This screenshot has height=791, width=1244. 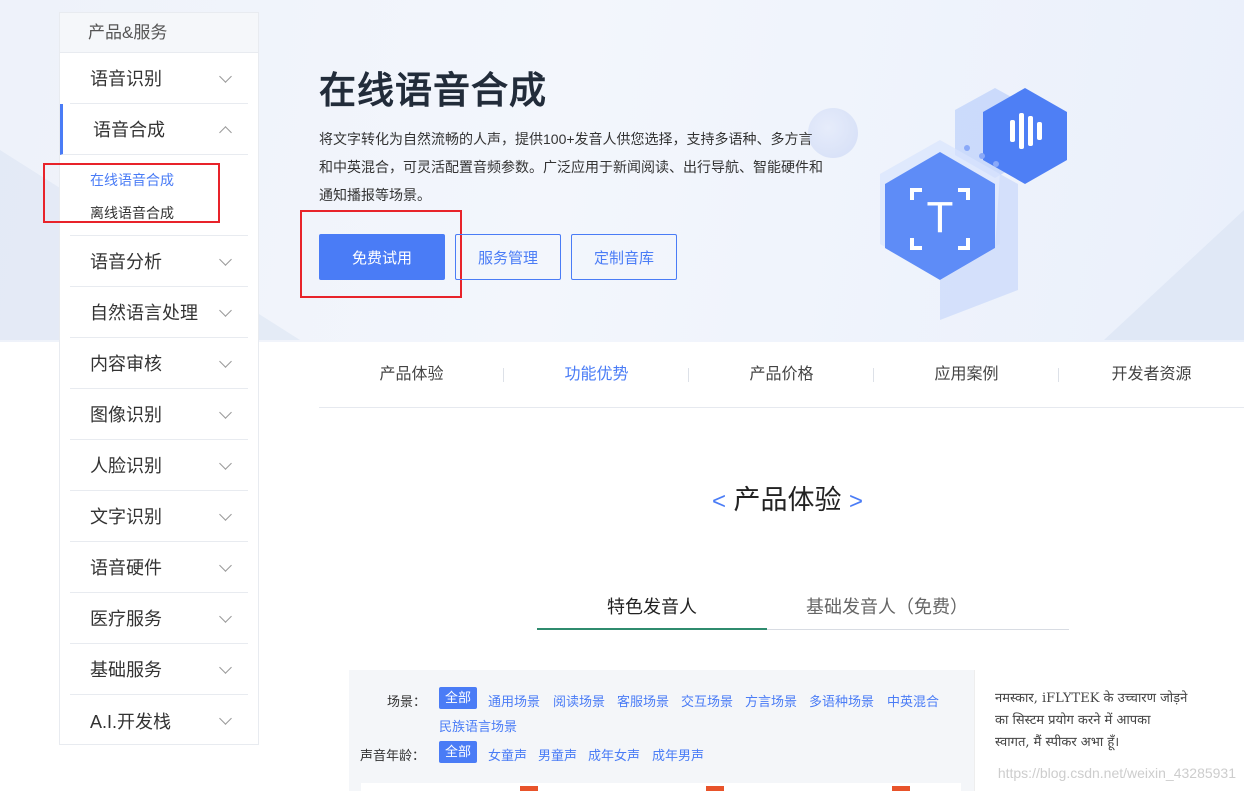 What do you see at coordinates (126, 619) in the screenshot?
I see `sidebar-item-label: 医疗服务` at bounding box center [126, 619].